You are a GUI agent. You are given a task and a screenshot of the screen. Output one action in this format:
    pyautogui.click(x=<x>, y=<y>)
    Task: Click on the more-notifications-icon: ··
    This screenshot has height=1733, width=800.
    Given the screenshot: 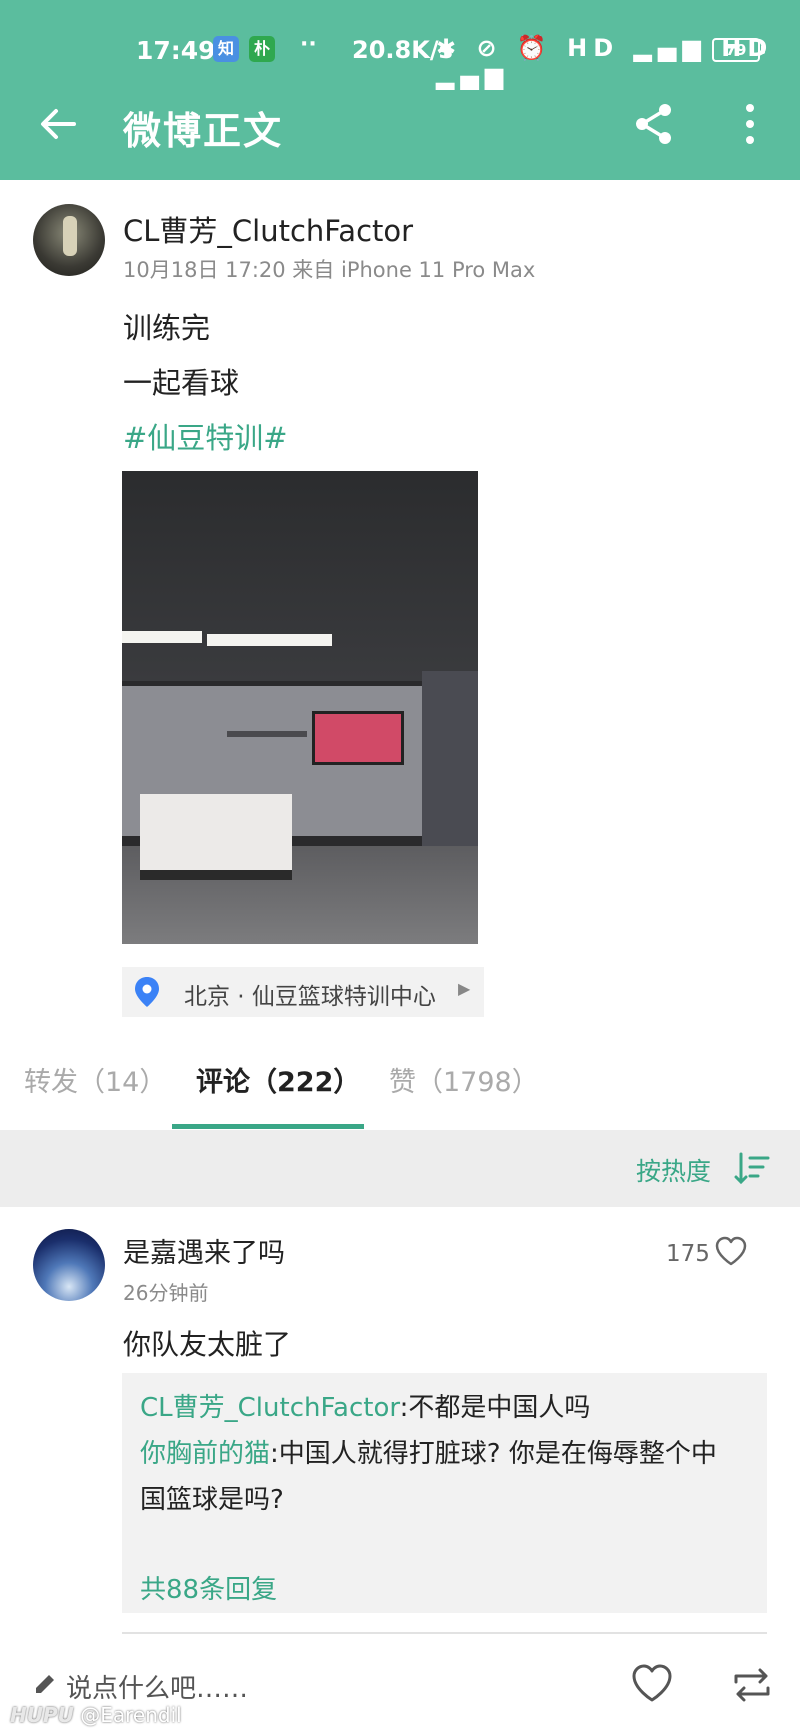 What is the action you would take?
    pyautogui.click(x=308, y=44)
    